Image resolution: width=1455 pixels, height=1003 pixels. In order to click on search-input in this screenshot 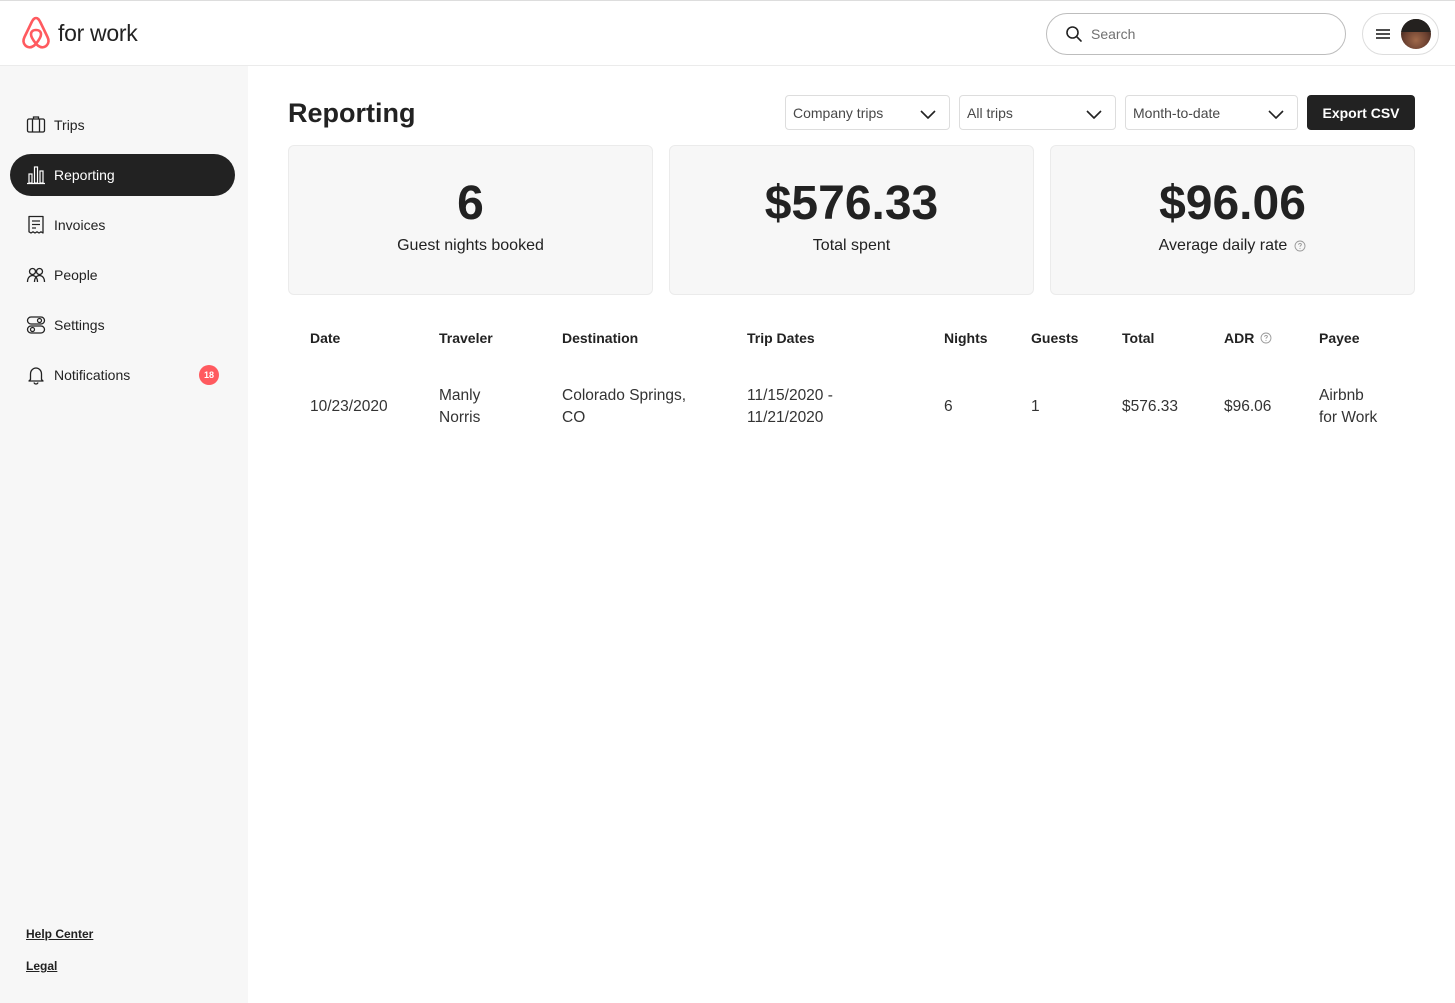, I will do `click(1201, 34)`.